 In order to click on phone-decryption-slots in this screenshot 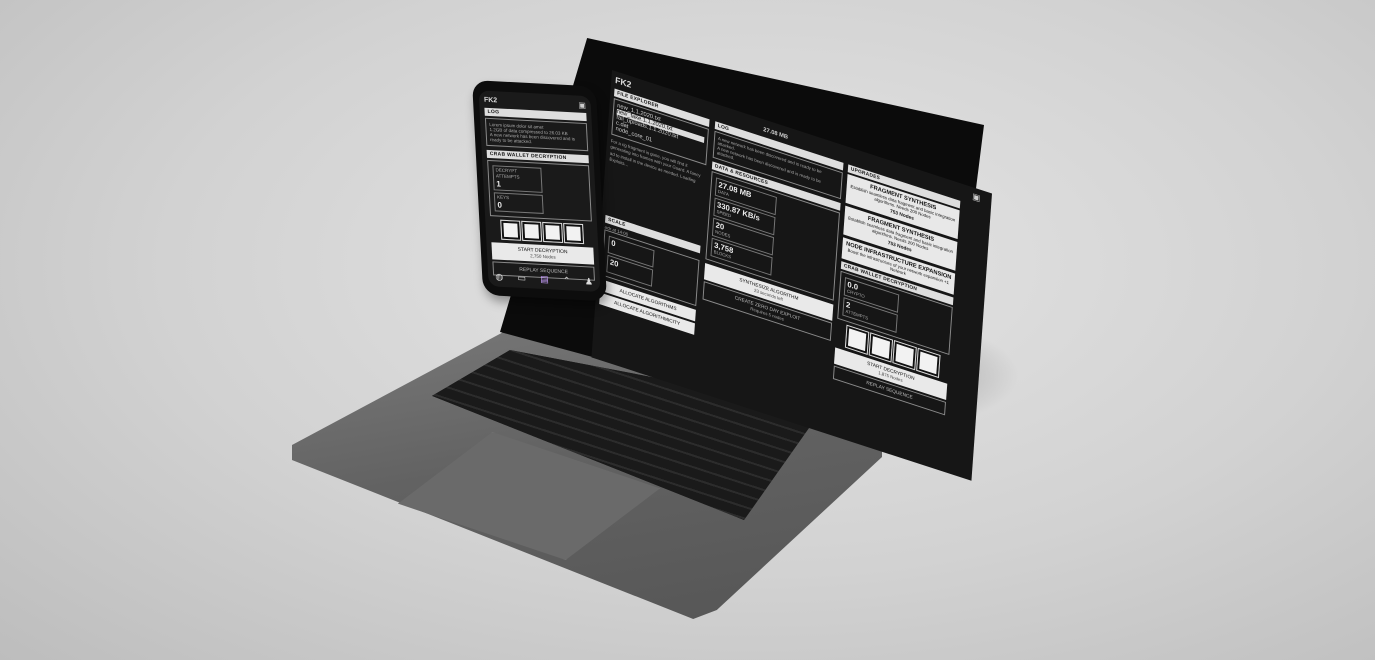, I will do `click(541, 232)`.